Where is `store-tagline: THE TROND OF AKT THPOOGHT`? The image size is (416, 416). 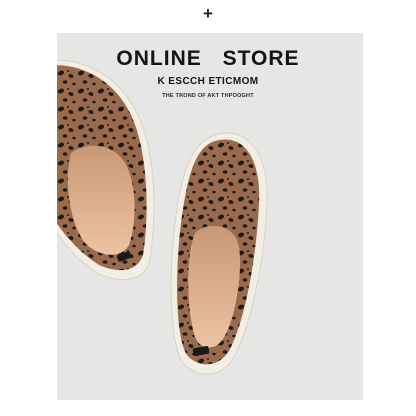 store-tagline: THE TROND OF AKT THPOOGHT is located at coordinates (208, 96).